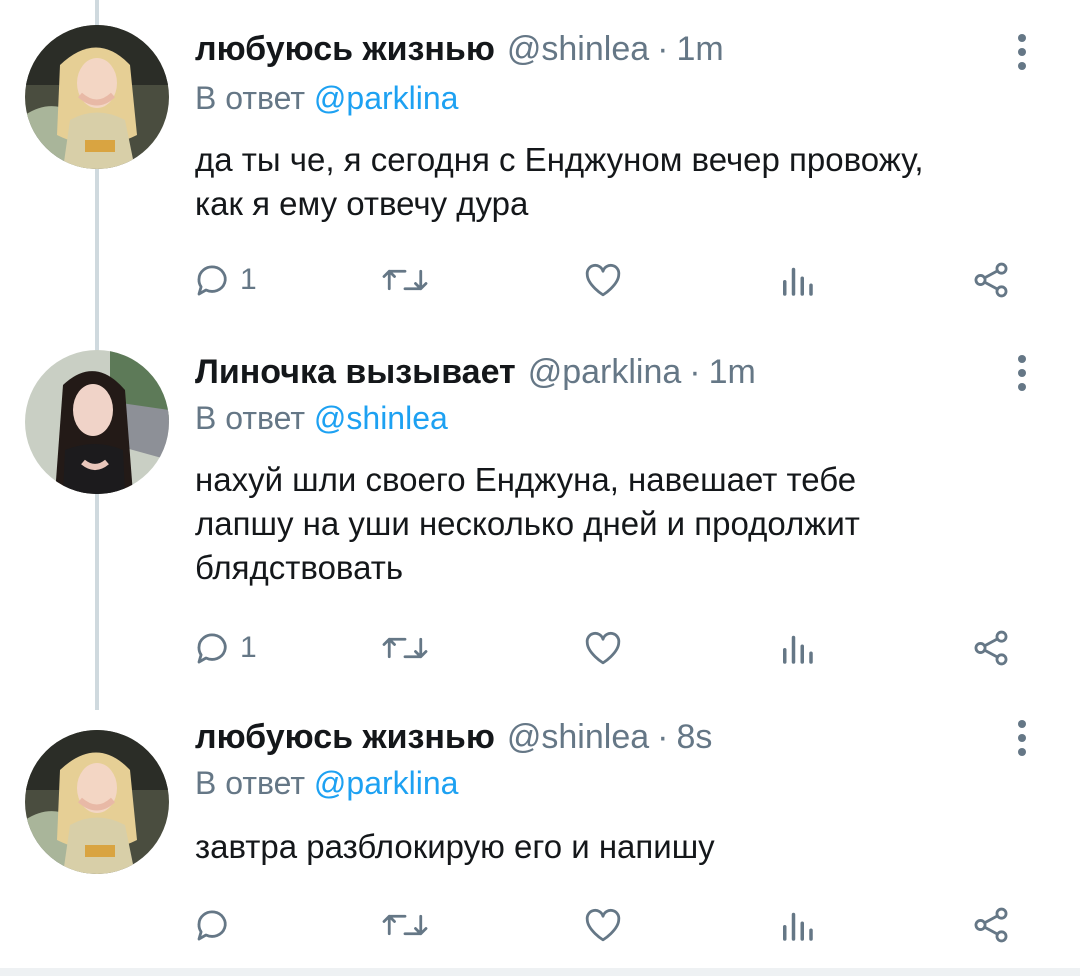 The image size is (1080, 976). Describe the element at coordinates (540, 972) in the screenshot. I see `bottom-divider` at that location.